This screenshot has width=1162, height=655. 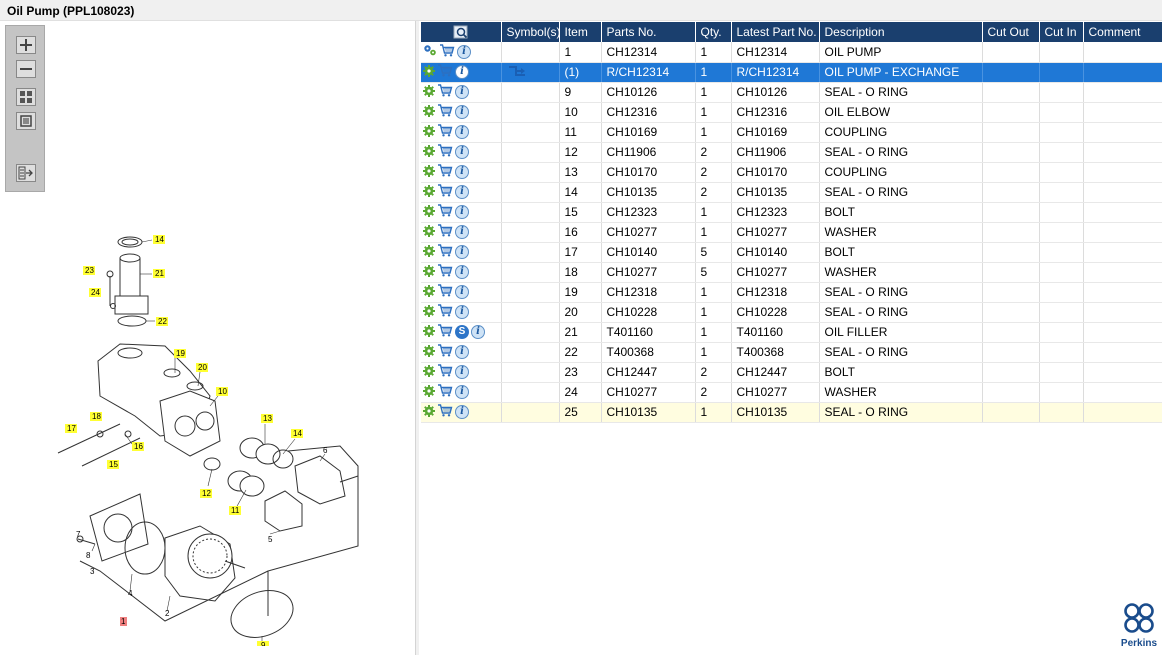 What do you see at coordinates (1011, 52) in the screenshot?
I see `cell-cut-out` at bounding box center [1011, 52].